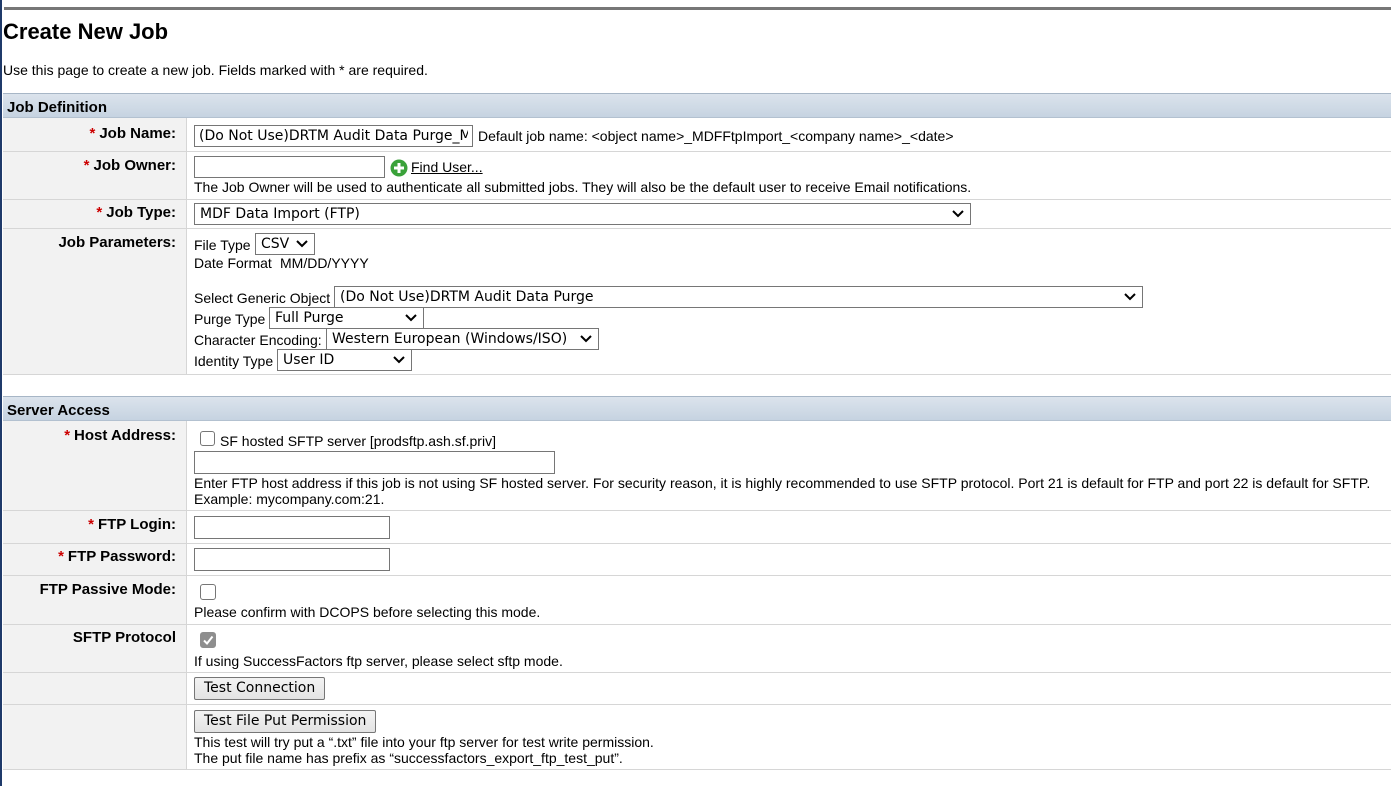  Describe the element at coordinates (1, 393) in the screenshot. I see `window-left-edge` at that location.